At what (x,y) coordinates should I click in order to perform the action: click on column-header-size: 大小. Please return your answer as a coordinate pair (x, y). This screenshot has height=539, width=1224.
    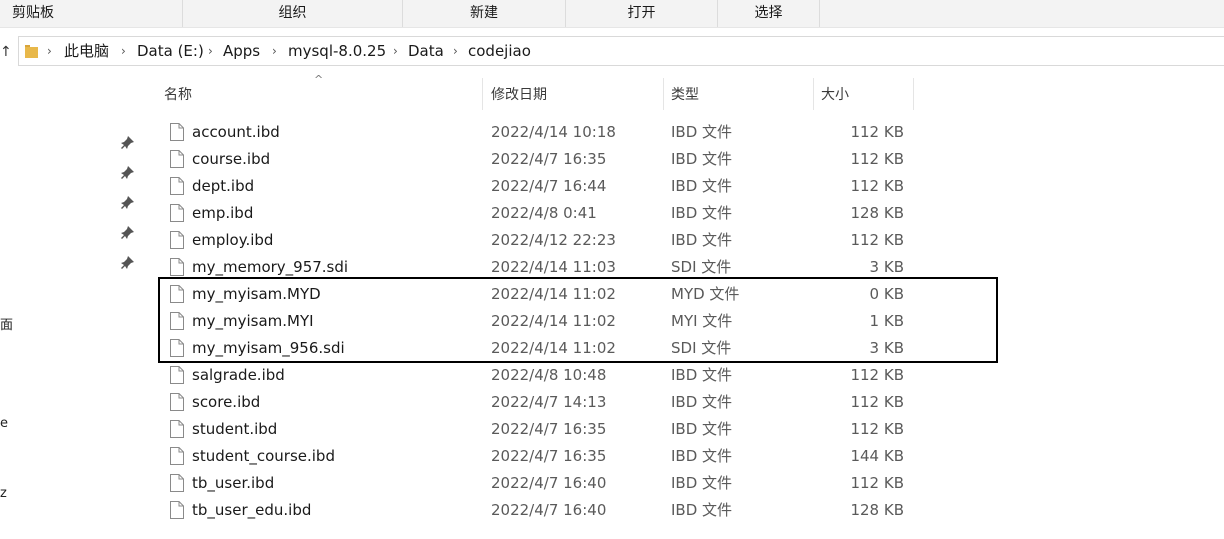
    Looking at the image, I should click on (865, 95).